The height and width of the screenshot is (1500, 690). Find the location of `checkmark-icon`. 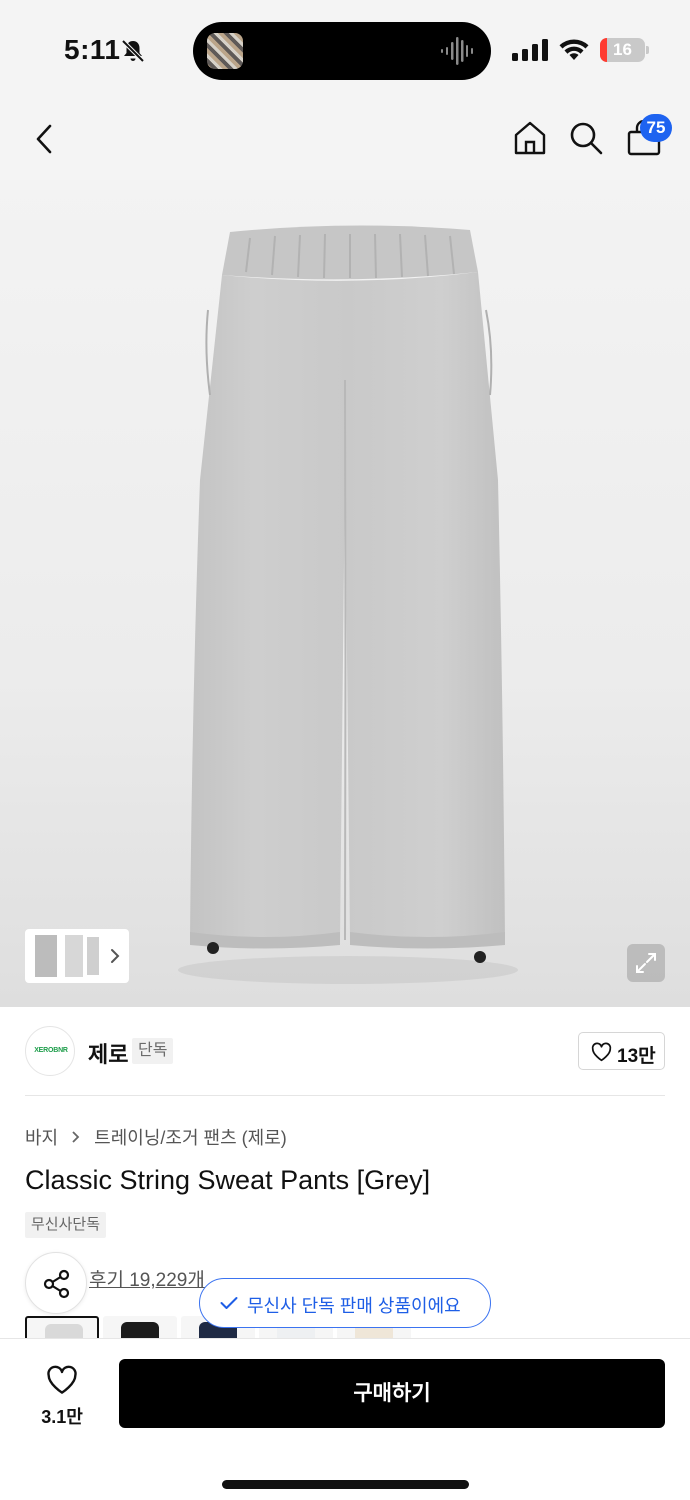

checkmark-icon is located at coordinates (229, 1303).